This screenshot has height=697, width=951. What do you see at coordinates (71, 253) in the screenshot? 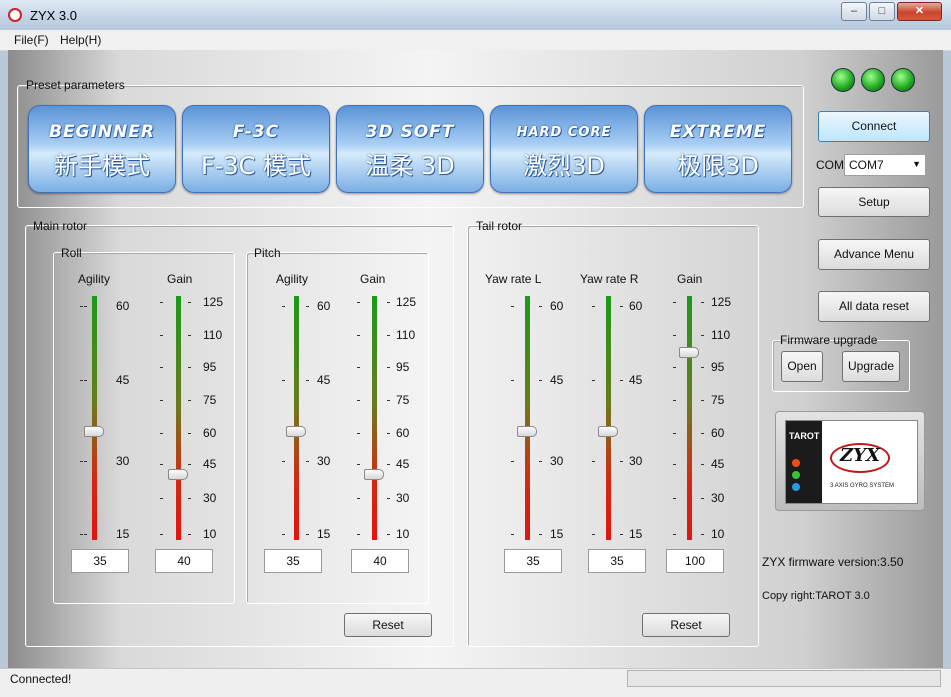
I see `roll-label: Roll` at bounding box center [71, 253].